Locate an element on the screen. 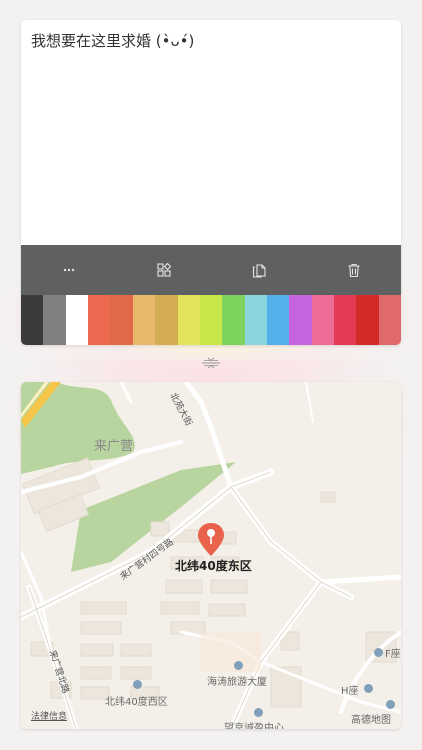 The height and width of the screenshot is (750, 422). more-button is located at coordinates (68, 270).